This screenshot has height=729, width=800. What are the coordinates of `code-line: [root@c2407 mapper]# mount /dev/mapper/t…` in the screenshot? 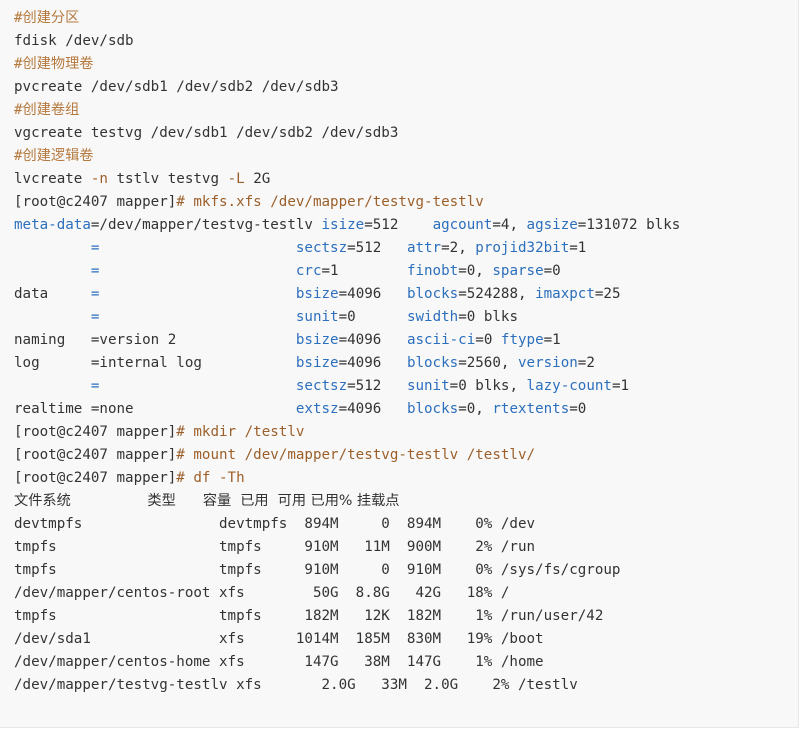 It's located at (347, 455).